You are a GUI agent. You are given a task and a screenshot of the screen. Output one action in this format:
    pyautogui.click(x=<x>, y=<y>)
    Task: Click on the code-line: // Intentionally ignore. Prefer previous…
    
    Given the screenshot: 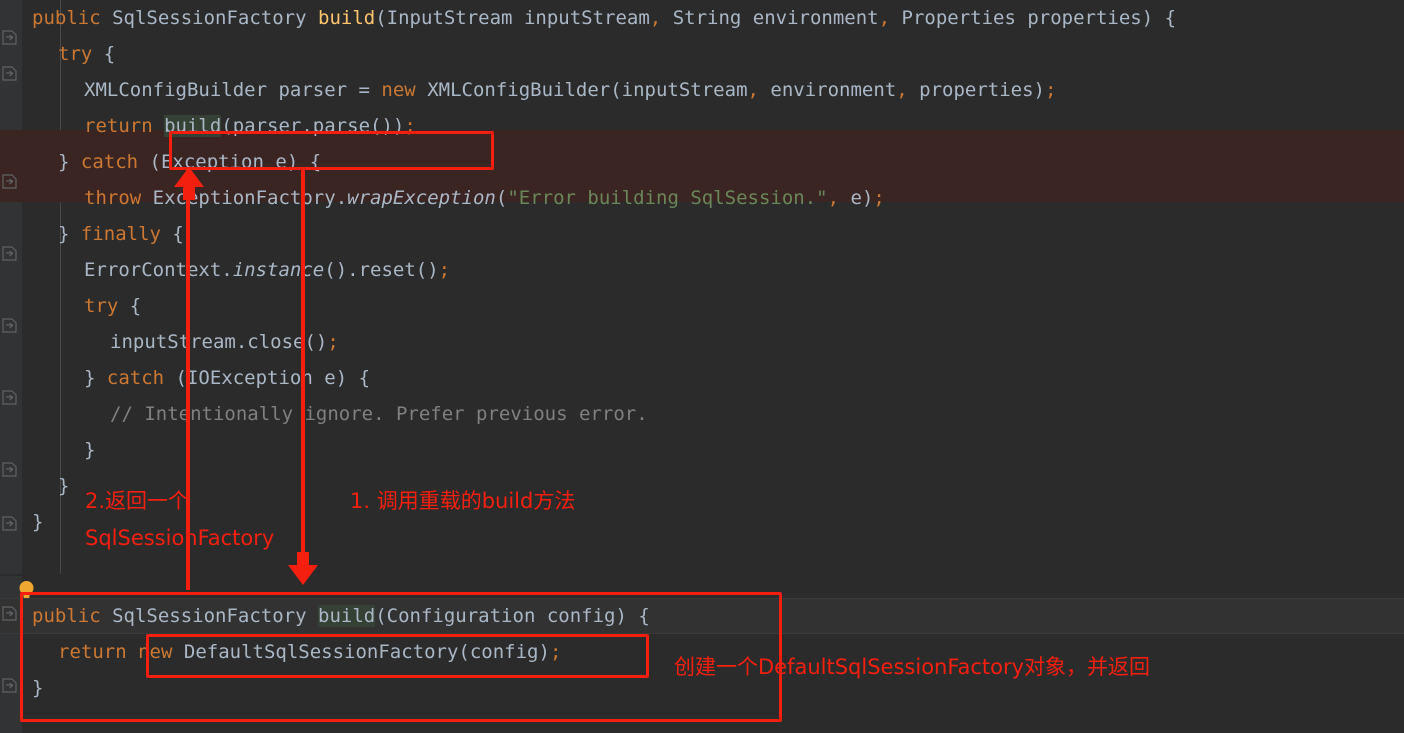 What is the action you would take?
    pyautogui.click(x=588, y=414)
    